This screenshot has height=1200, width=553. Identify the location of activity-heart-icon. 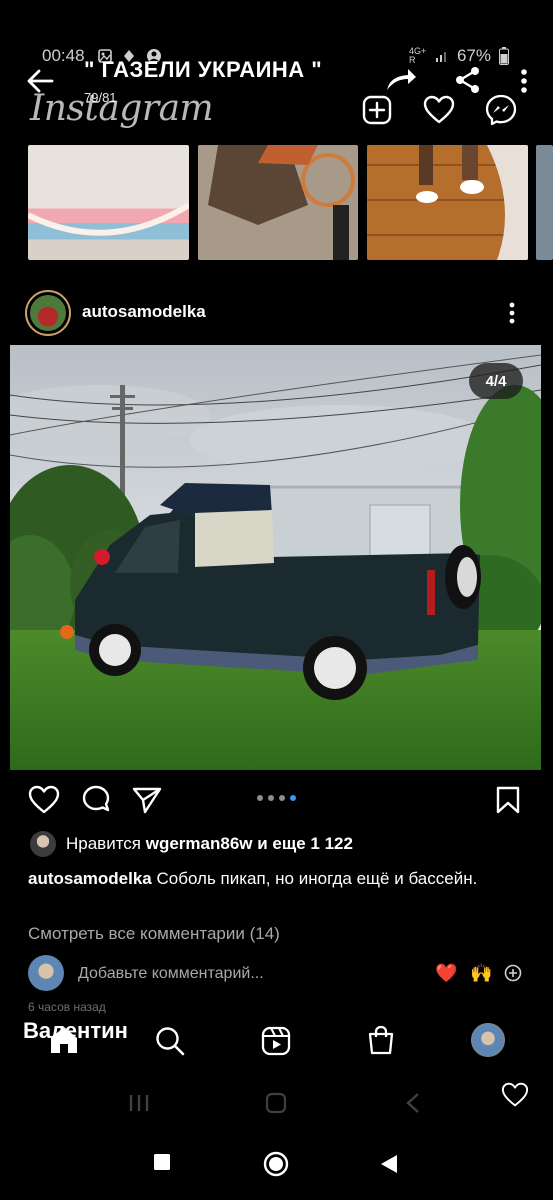
(439, 110).